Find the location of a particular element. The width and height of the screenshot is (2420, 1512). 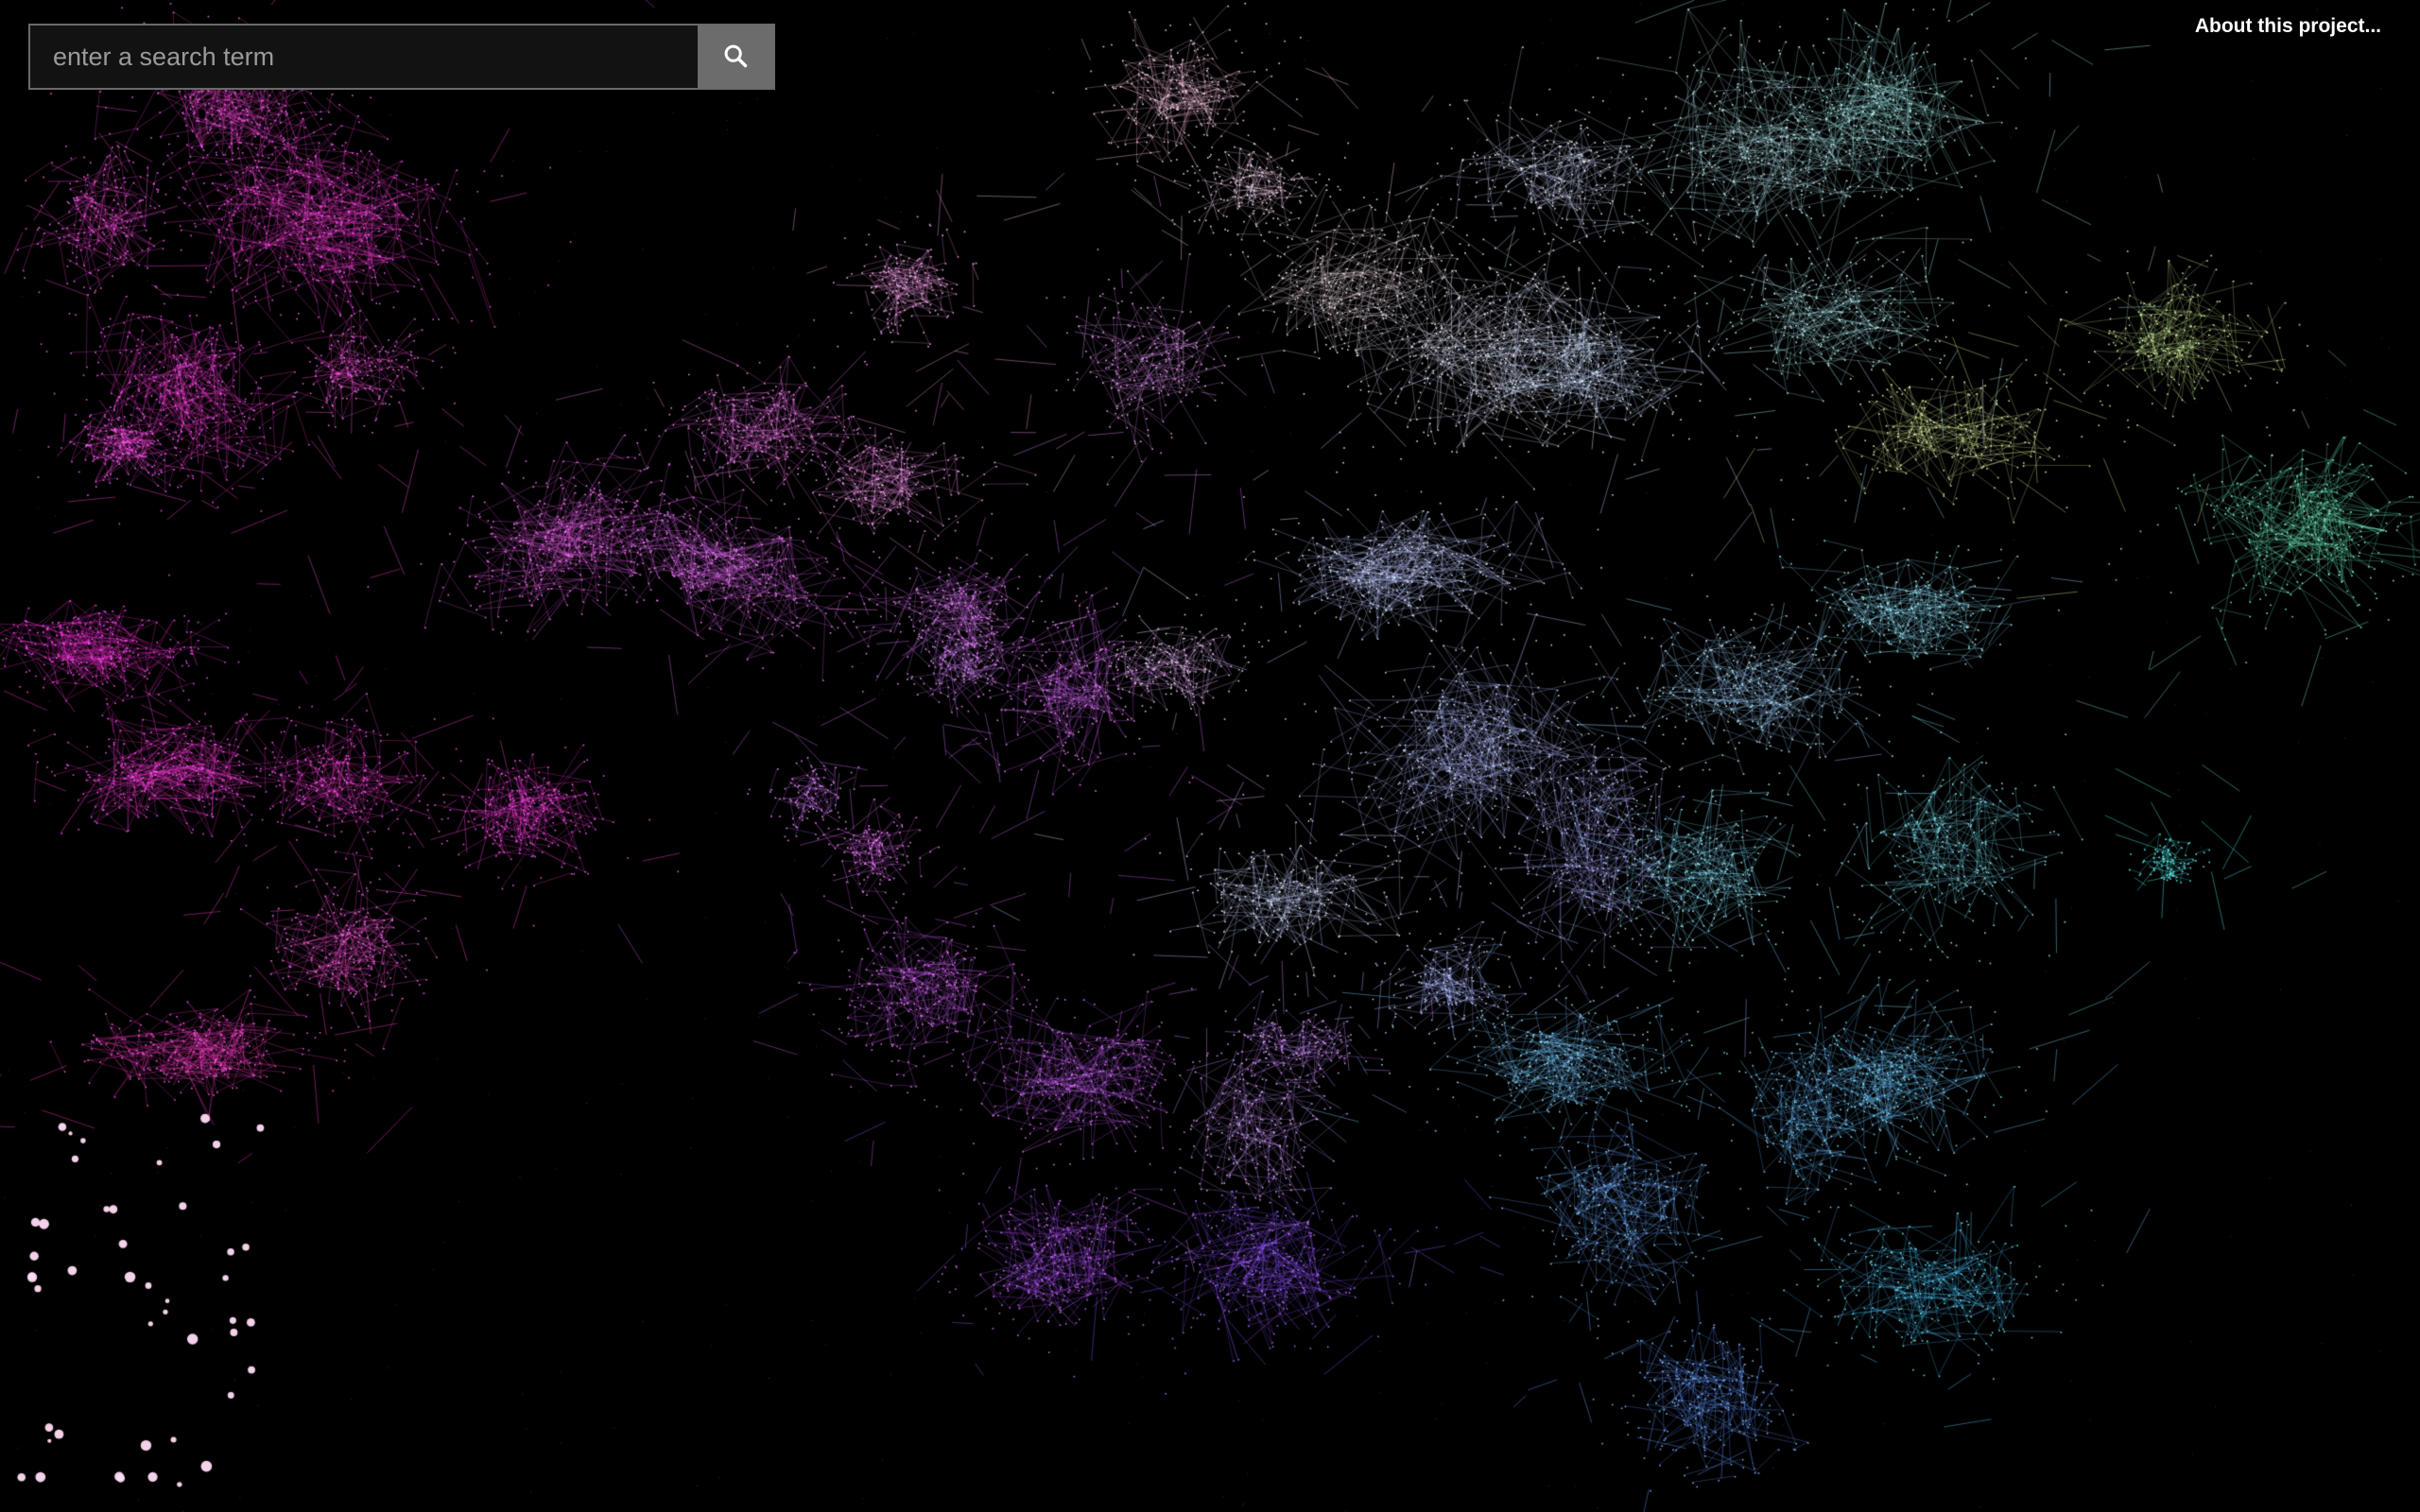

search-input is located at coordinates (364, 57).